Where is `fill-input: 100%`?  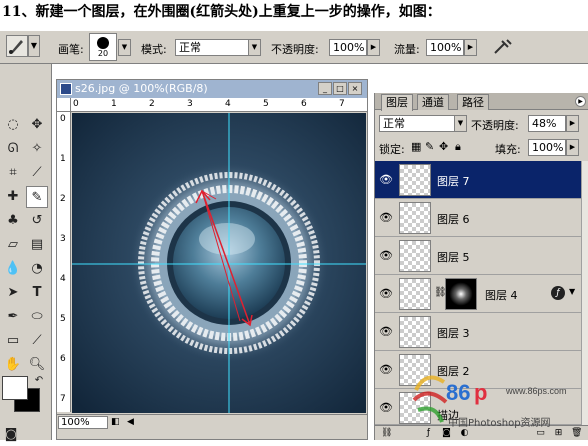
fill-input: 100% is located at coordinates (547, 147).